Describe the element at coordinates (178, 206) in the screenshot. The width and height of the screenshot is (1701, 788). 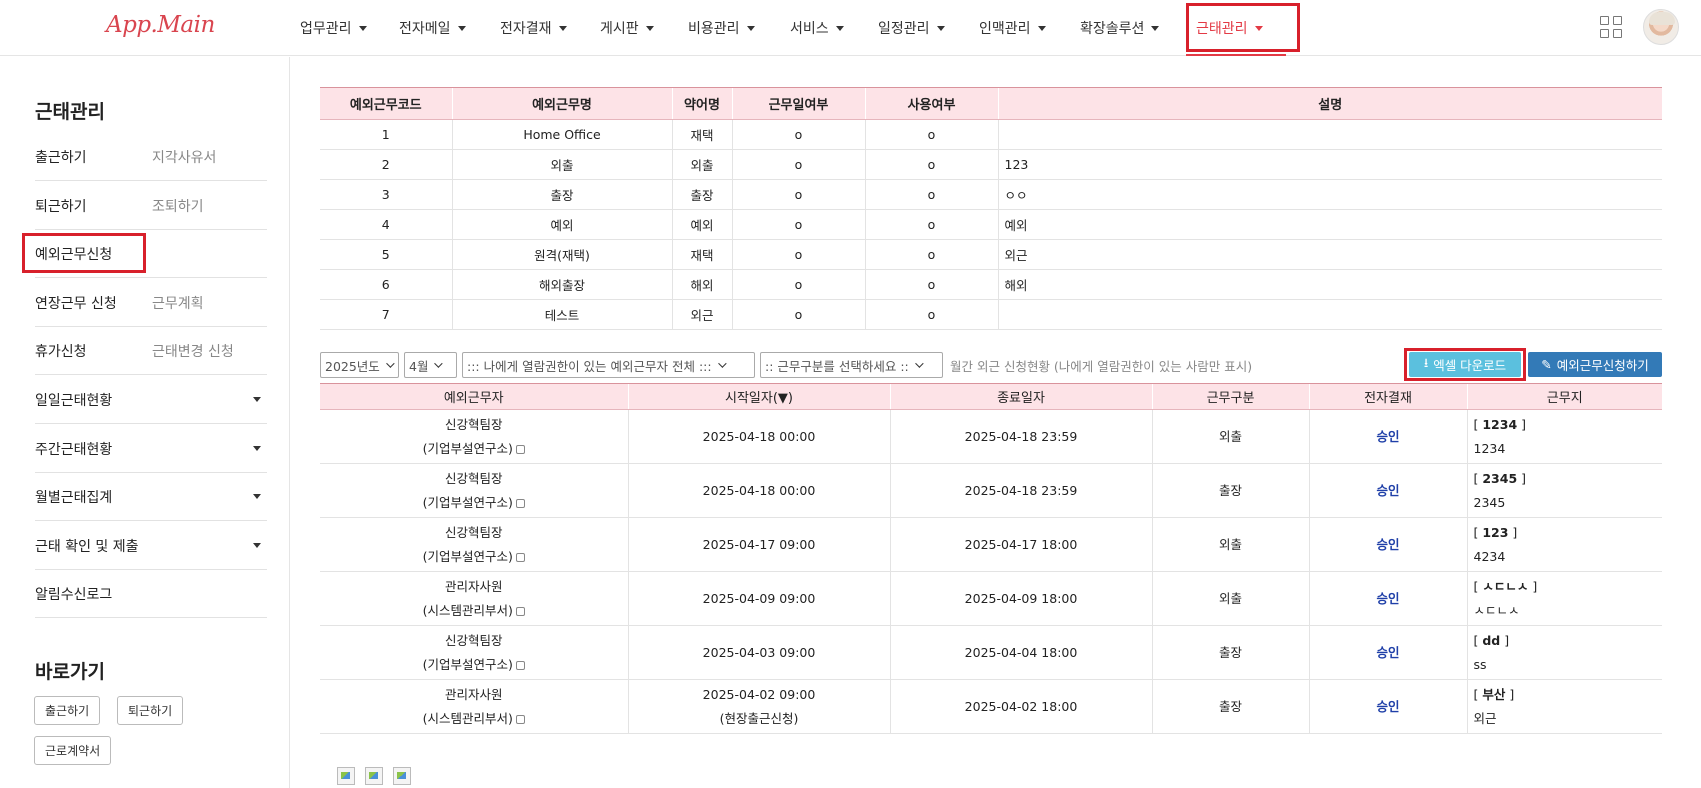
I see `sidebar-item-early-leave: 조퇴하기` at that location.